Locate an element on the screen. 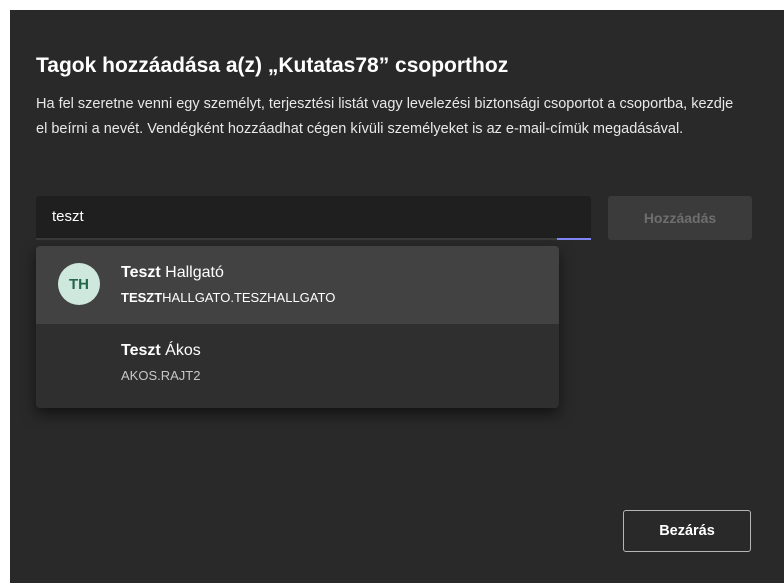  suggestion-account-rest: HALLGATO.TESZHALLGATO is located at coordinates (249, 297).